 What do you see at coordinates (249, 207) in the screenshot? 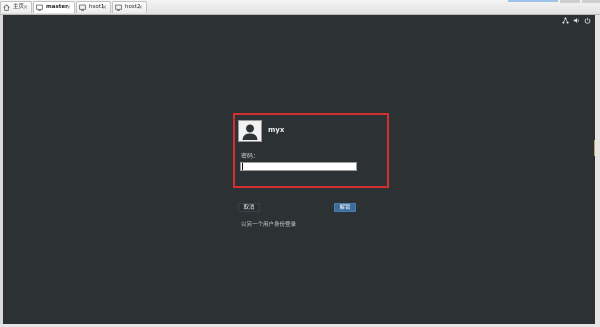
I see `cancel-button: 取消` at bounding box center [249, 207].